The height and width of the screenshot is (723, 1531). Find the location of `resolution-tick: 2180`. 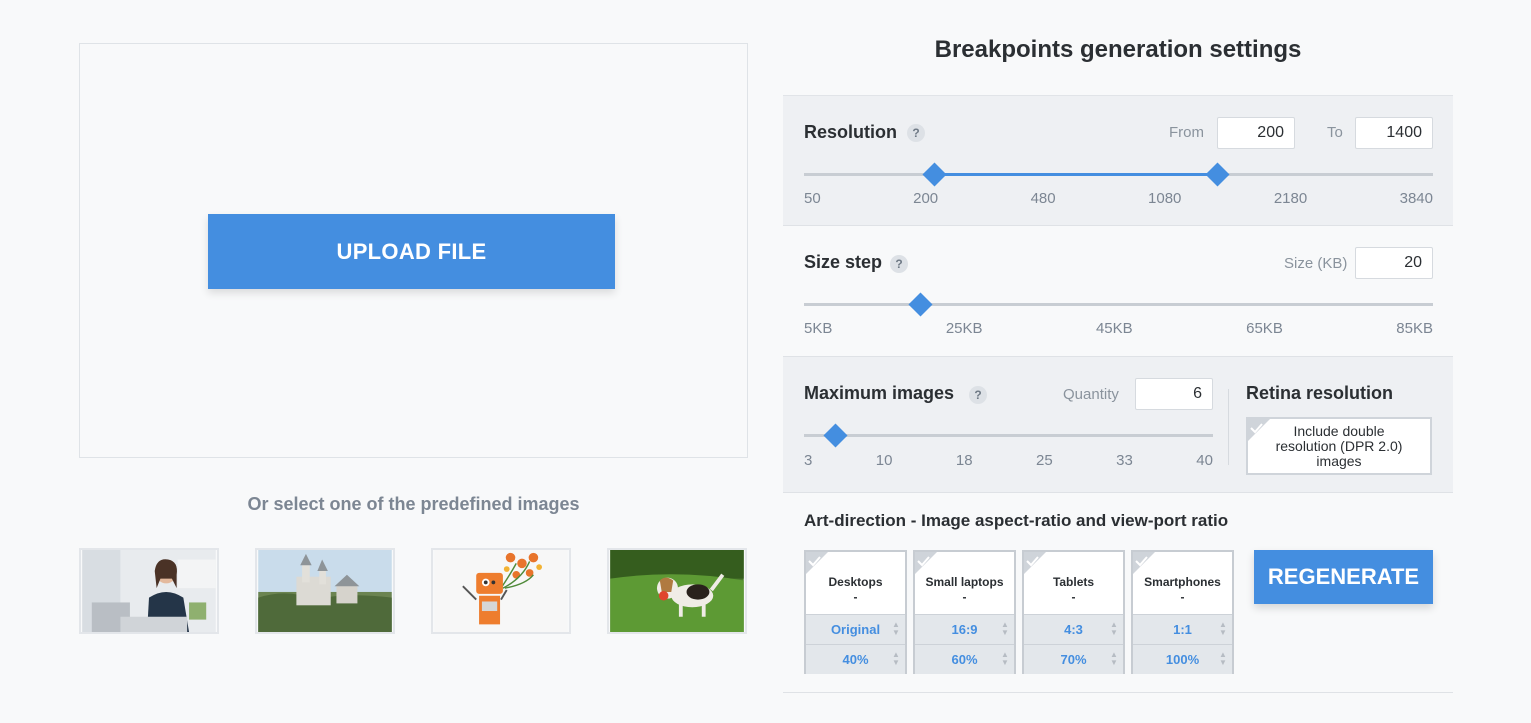

resolution-tick: 2180 is located at coordinates (1290, 198).